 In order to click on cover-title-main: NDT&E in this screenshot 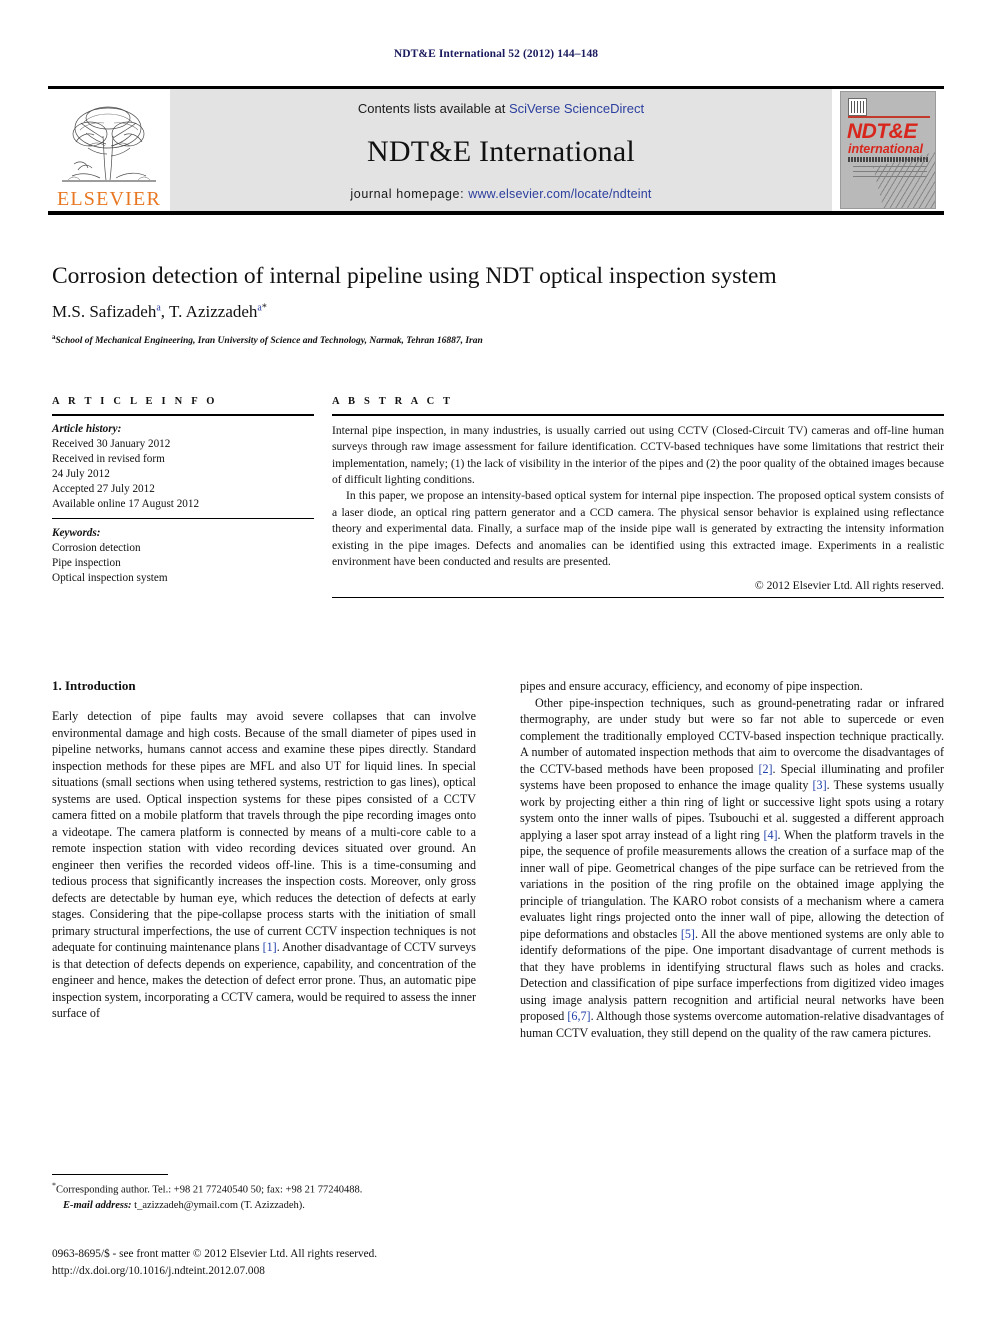, I will do `click(882, 131)`.